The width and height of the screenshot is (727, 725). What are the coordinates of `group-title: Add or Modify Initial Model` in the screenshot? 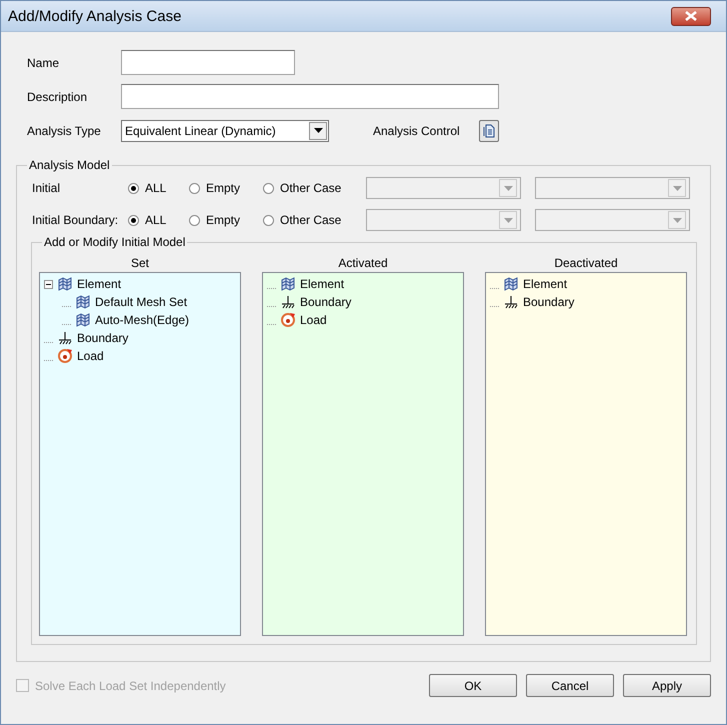 It's located at (115, 242).